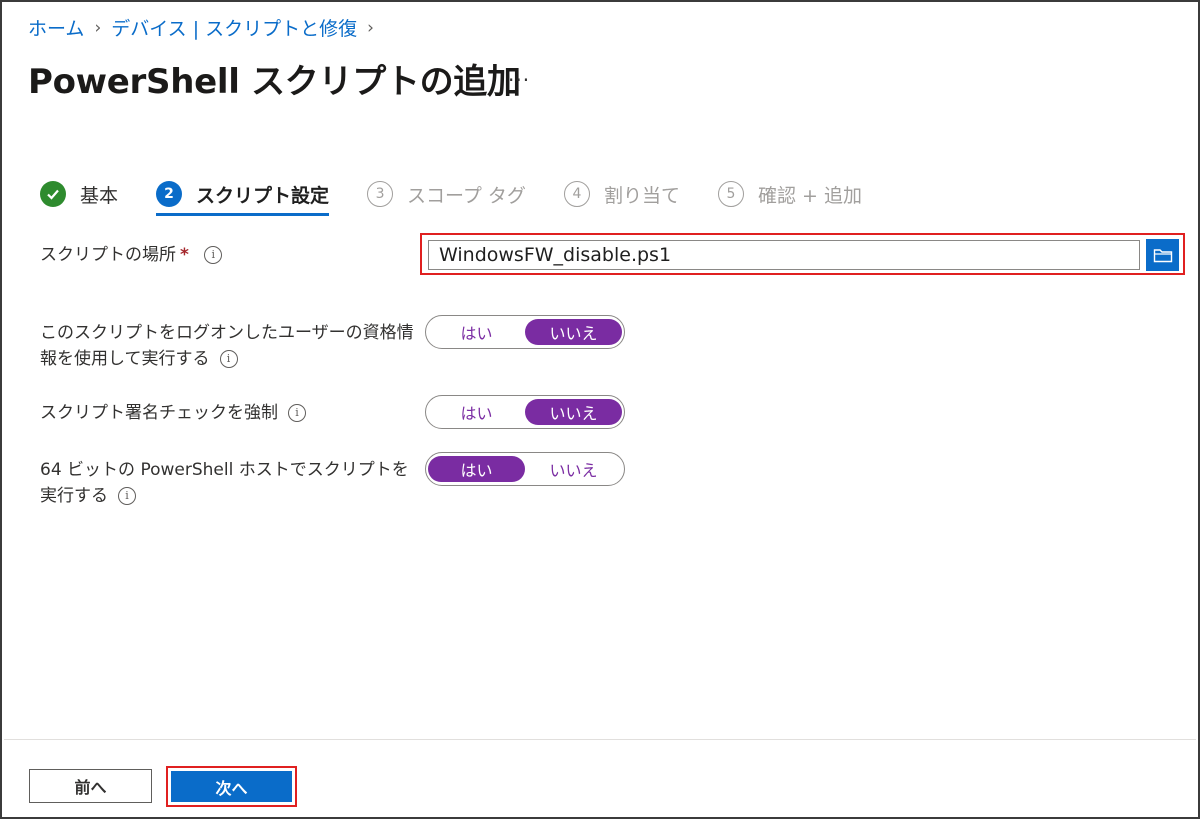 This screenshot has width=1200, height=819. I want to click on footer-divider, so click(600, 739).